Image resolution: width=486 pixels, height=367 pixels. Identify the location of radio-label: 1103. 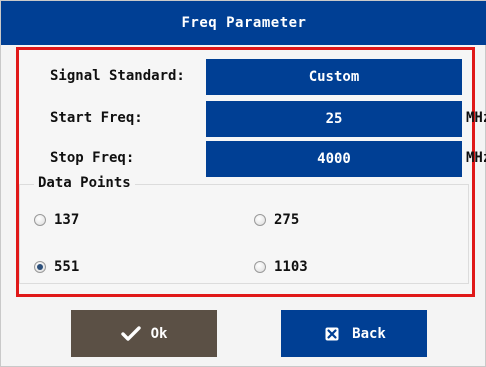
(291, 267).